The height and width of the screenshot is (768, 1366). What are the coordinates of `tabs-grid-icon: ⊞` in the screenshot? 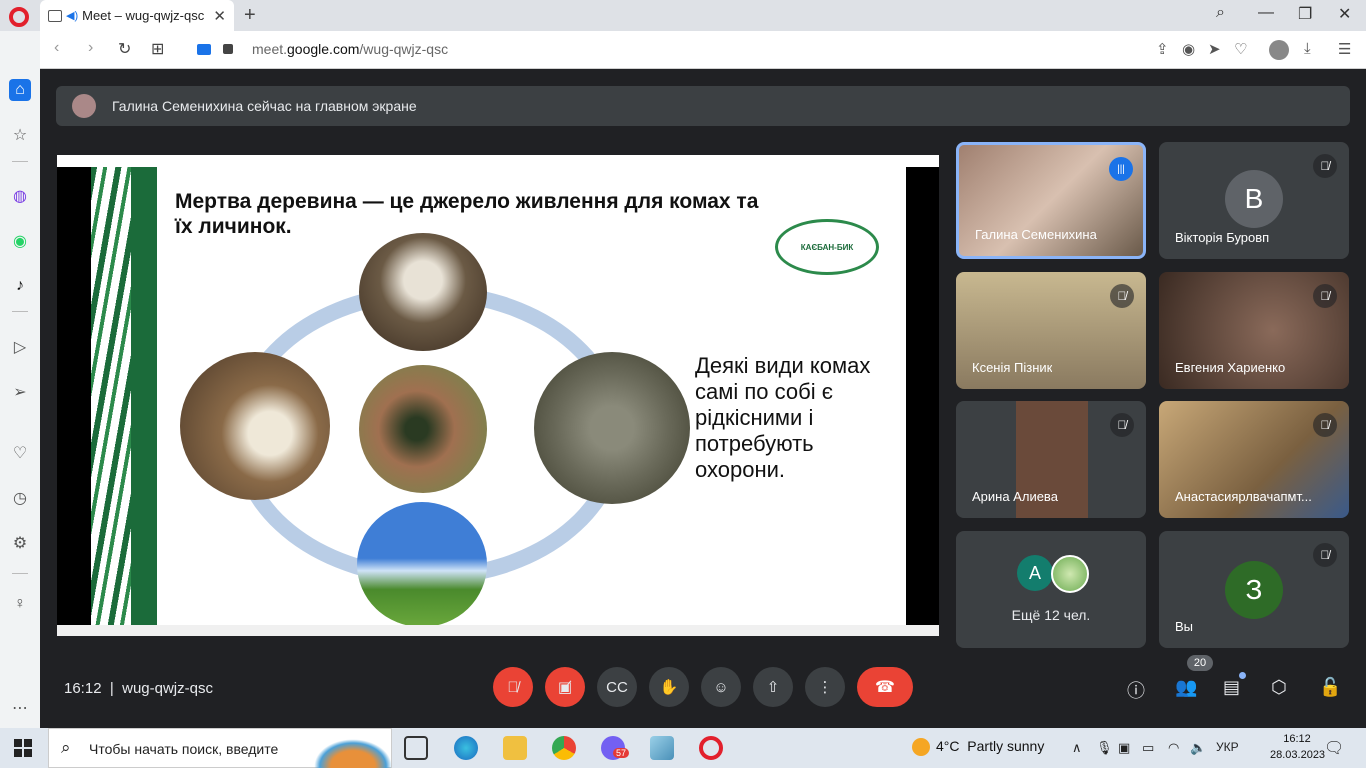 It's located at (157, 49).